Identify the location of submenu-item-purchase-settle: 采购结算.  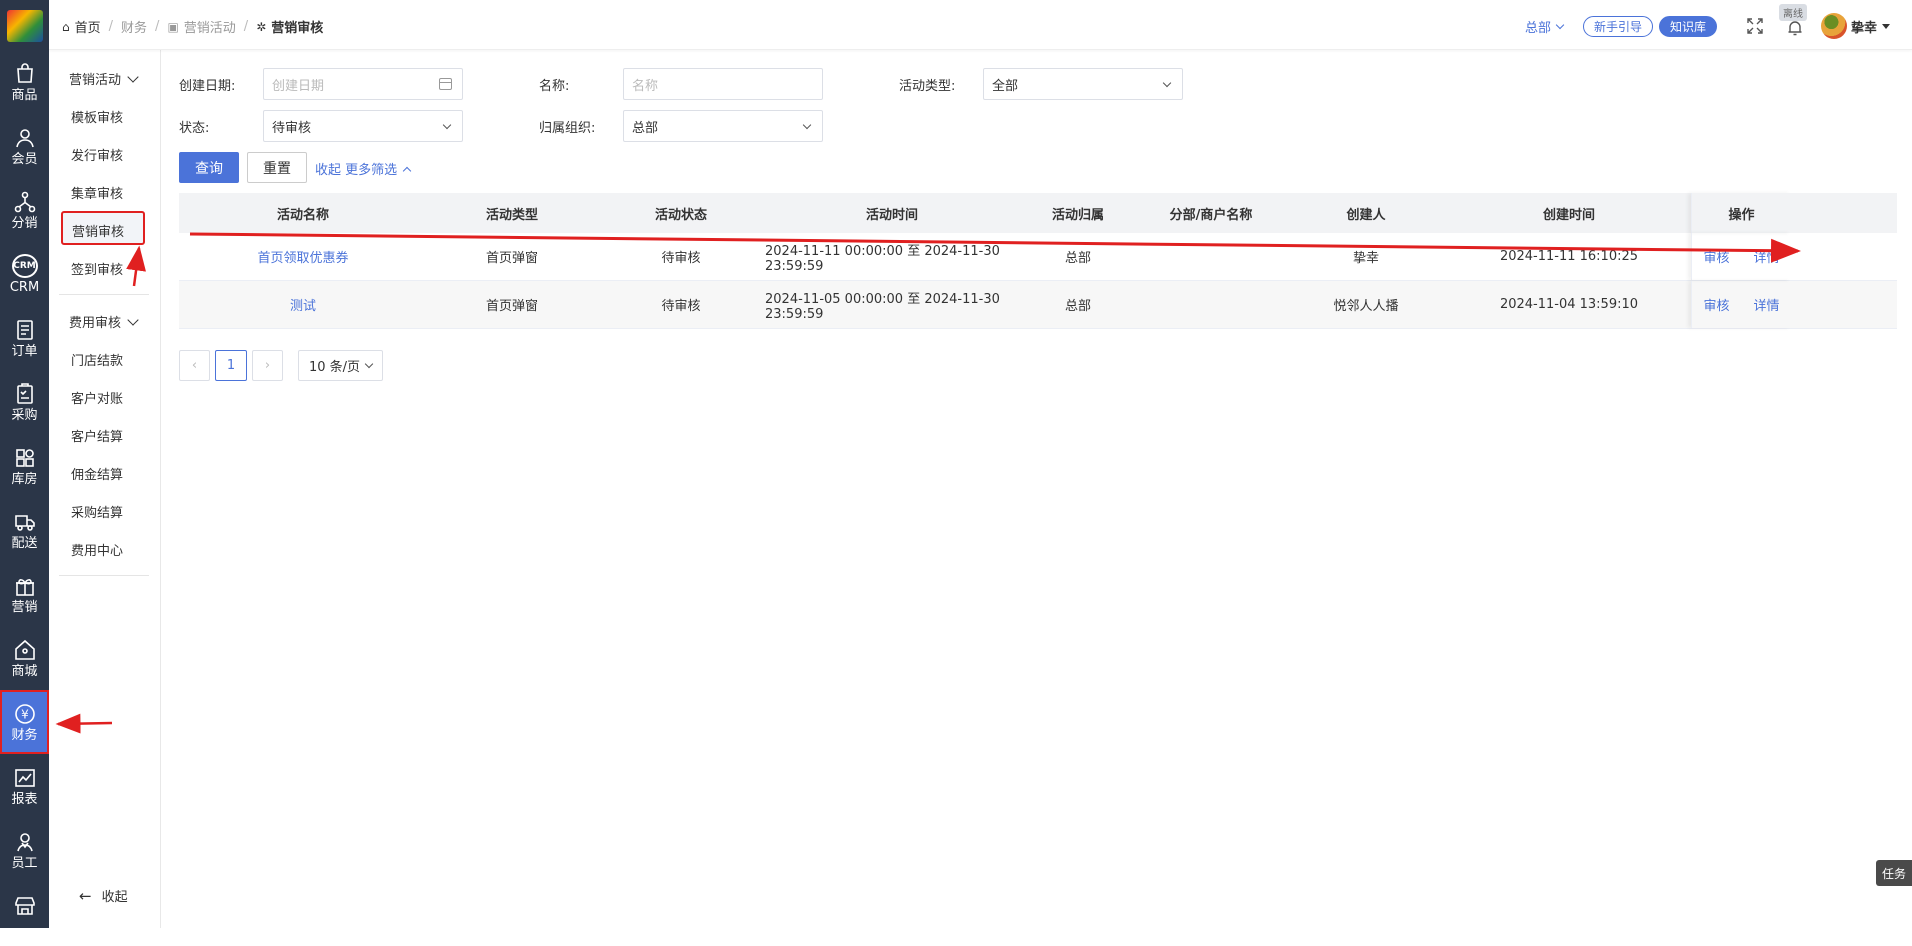
(97, 511).